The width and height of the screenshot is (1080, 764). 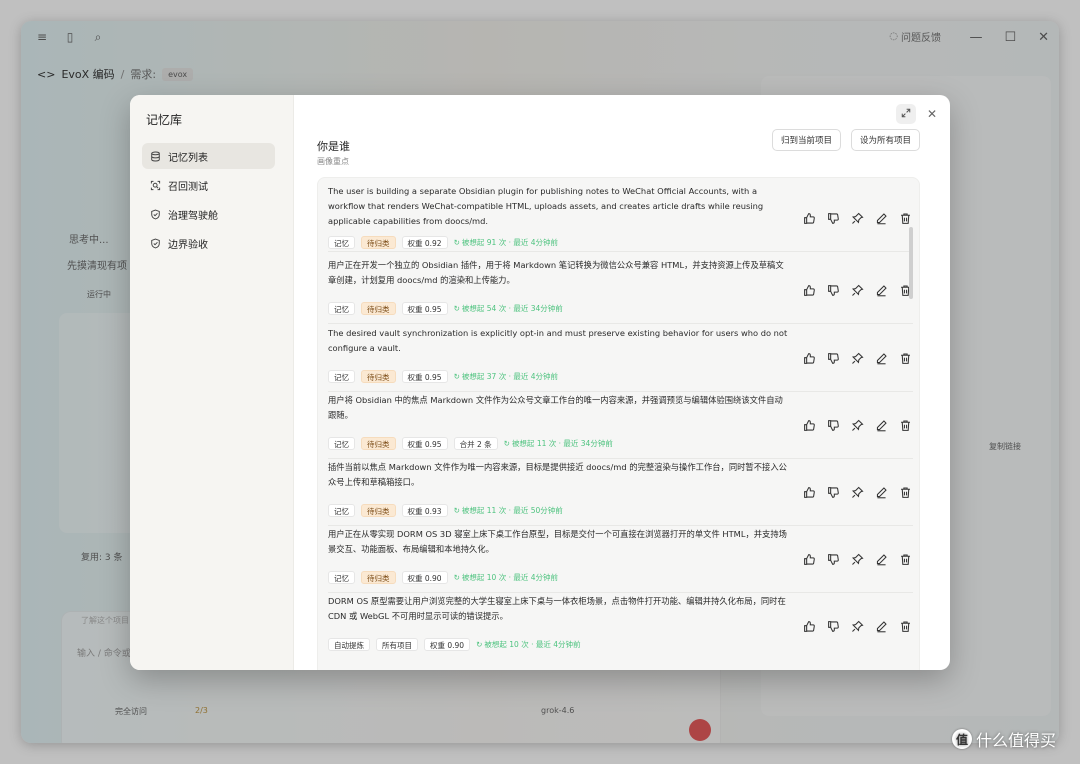 What do you see at coordinates (155, 185) in the screenshot?
I see `search-square-icon` at bounding box center [155, 185].